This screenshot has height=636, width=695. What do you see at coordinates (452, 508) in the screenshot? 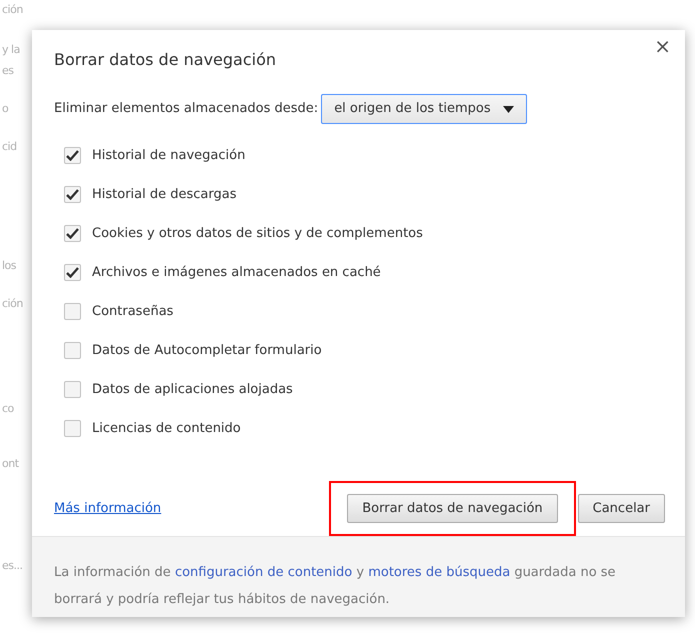
I see `dialog-button: Borrar datos de navegación` at bounding box center [452, 508].